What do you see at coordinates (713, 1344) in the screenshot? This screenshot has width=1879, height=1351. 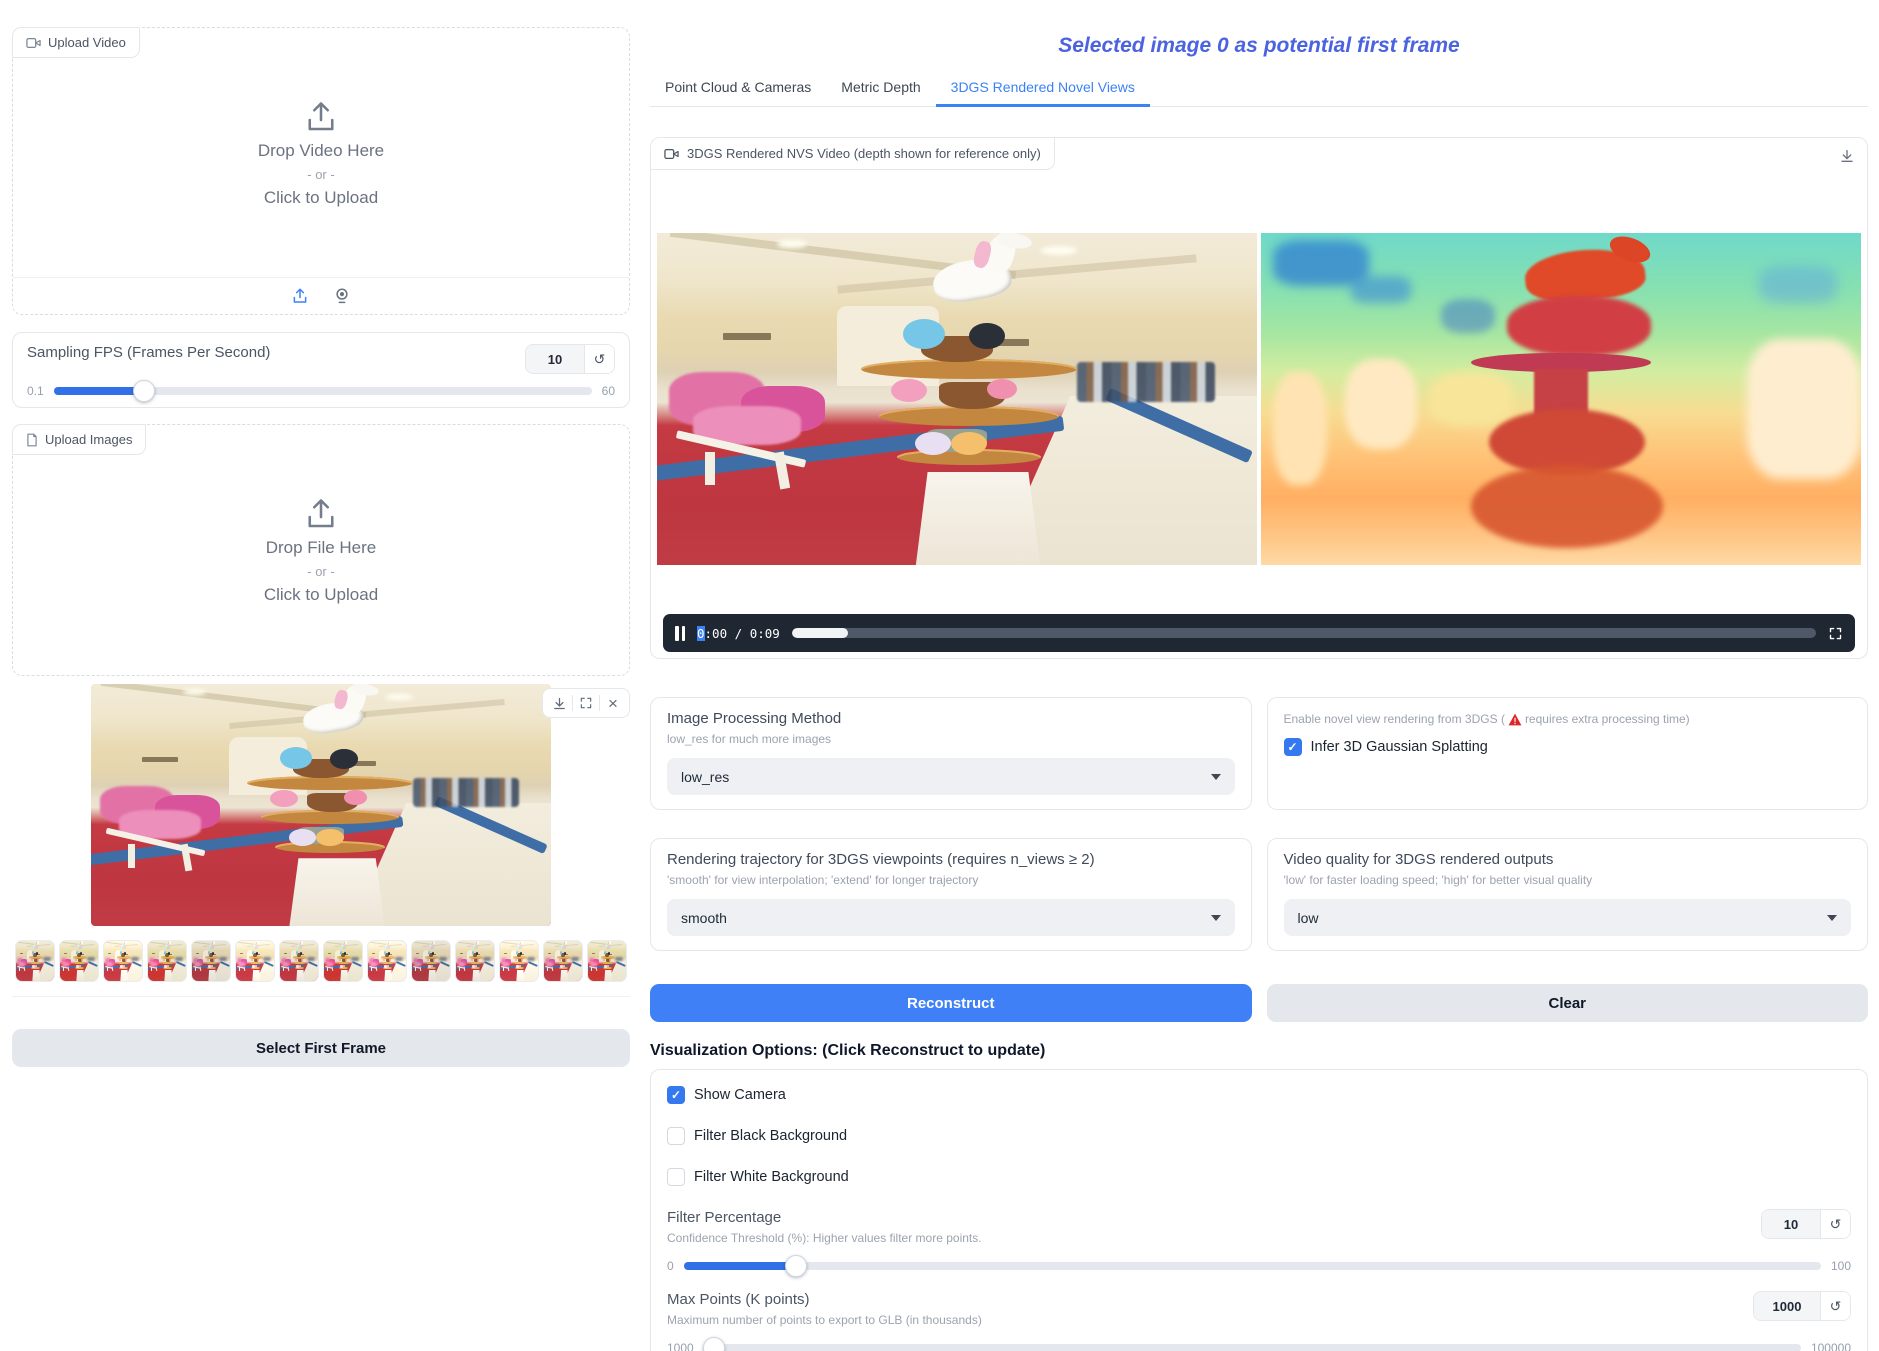 I see `max-points-handle` at bounding box center [713, 1344].